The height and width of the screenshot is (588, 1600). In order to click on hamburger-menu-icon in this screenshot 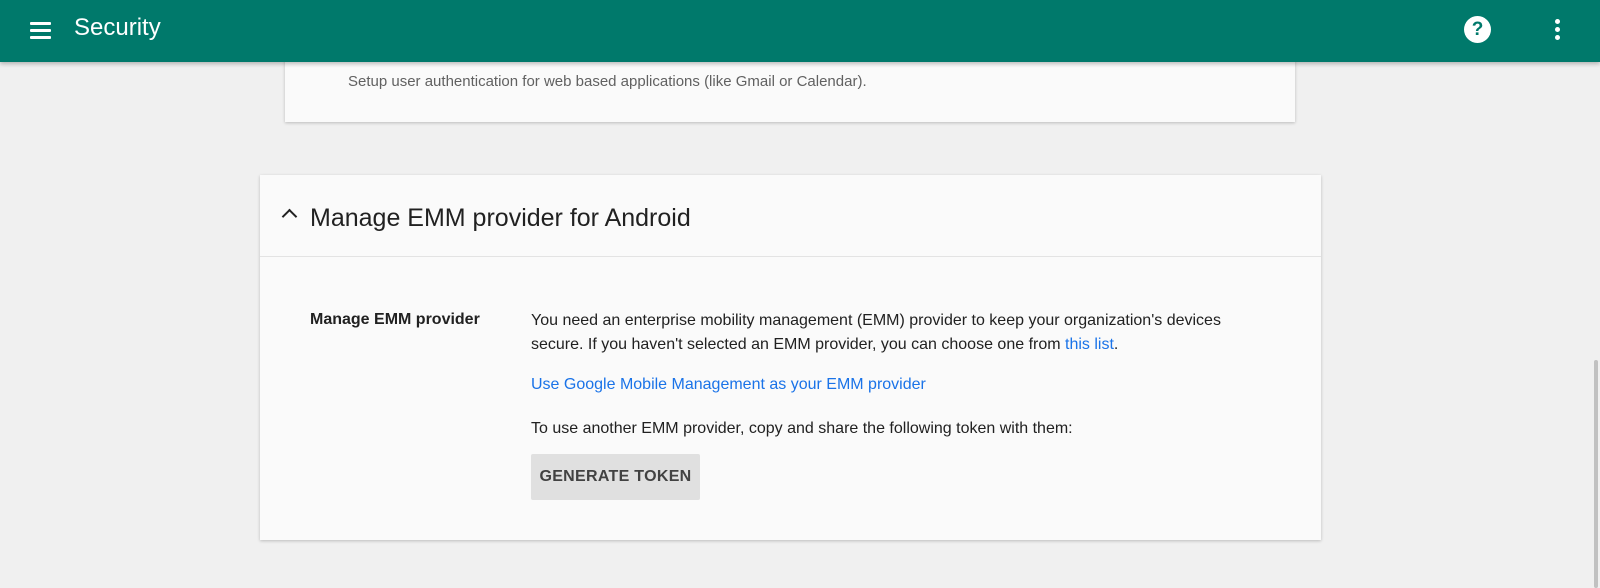, I will do `click(41, 31)`.